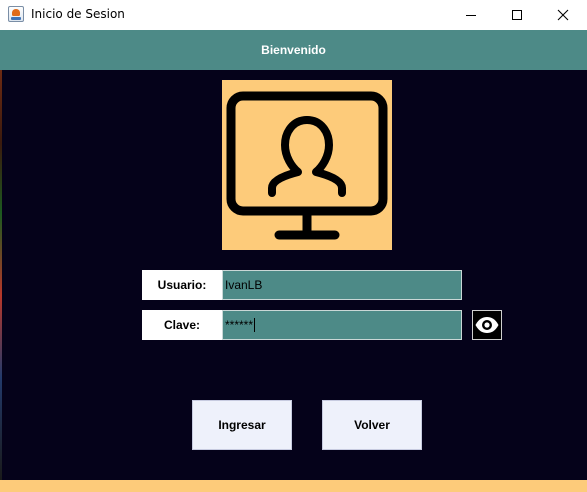 This screenshot has width=587, height=492. Describe the element at coordinates (182, 325) in the screenshot. I see `clave-label: Clave:` at that location.